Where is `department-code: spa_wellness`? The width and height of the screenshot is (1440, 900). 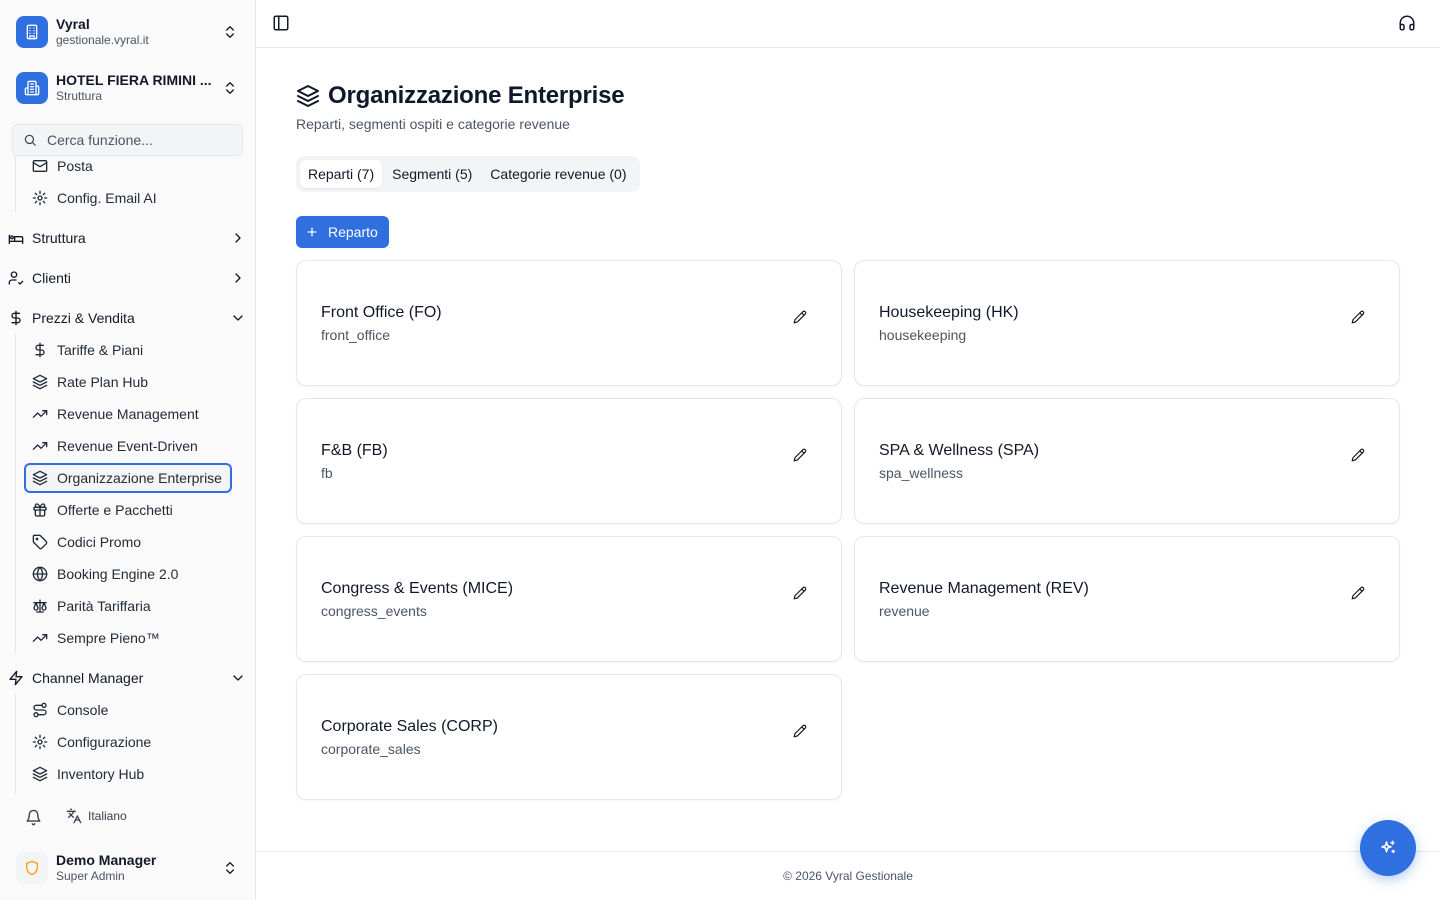
department-code: spa_wellness is located at coordinates (921, 473).